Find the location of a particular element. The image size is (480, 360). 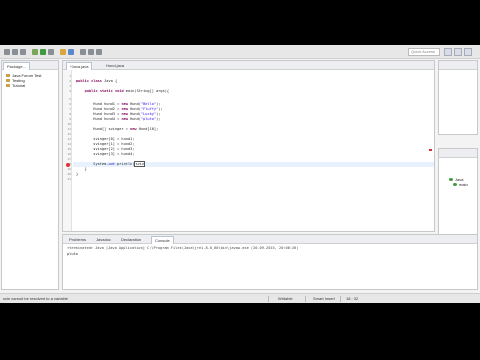

new-class-icon is located at coordinates (71, 52).